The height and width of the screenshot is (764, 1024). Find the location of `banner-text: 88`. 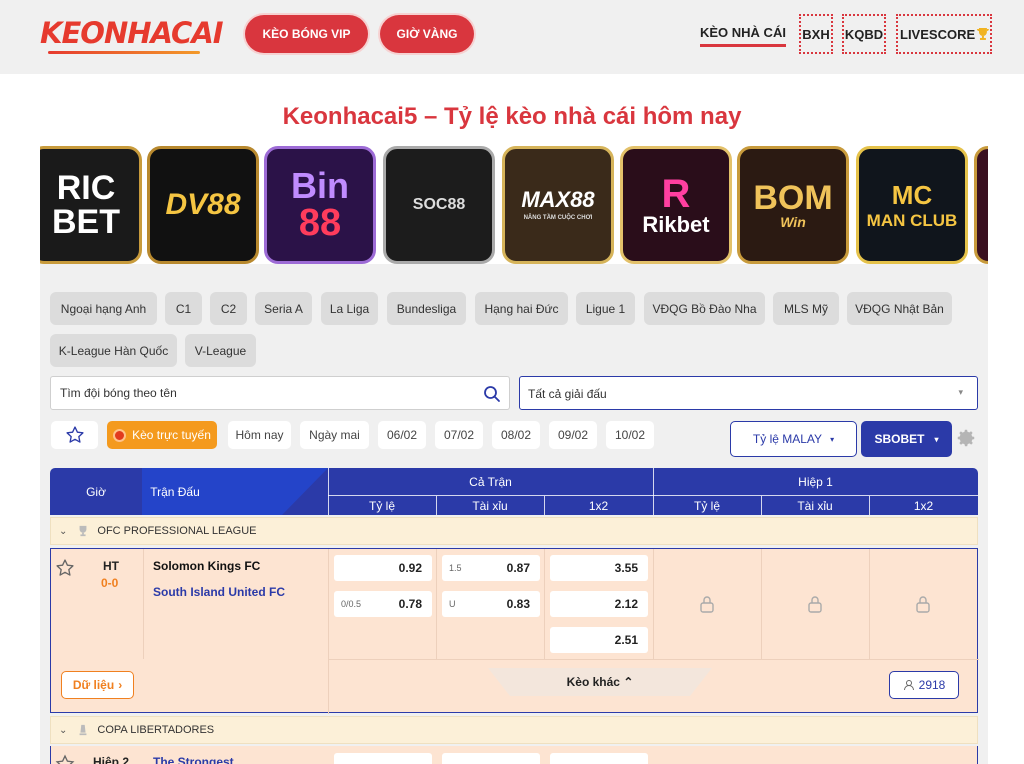

banner-text: 88 is located at coordinates (320, 223).